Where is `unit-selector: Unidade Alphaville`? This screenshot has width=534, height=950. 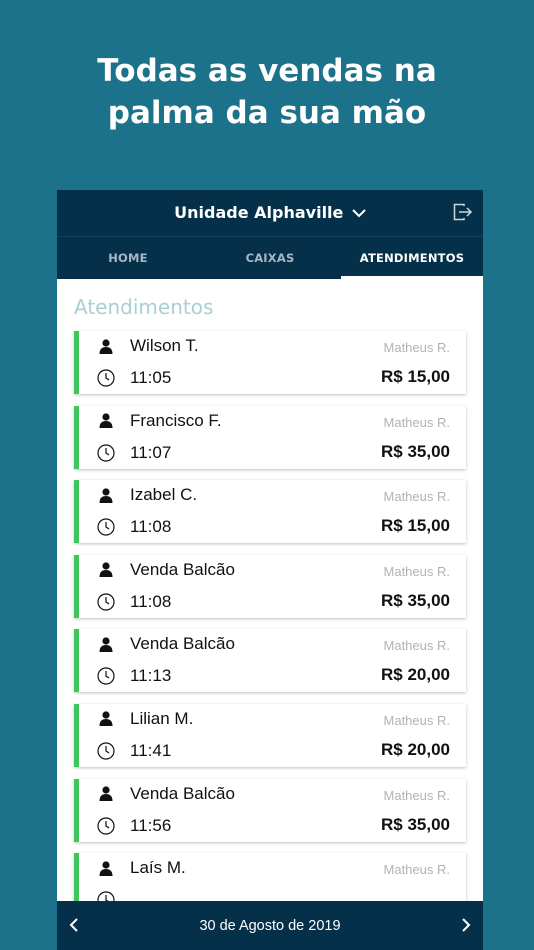
unit-selector: Unidade Alphaville is located at coordinates (270, 213).